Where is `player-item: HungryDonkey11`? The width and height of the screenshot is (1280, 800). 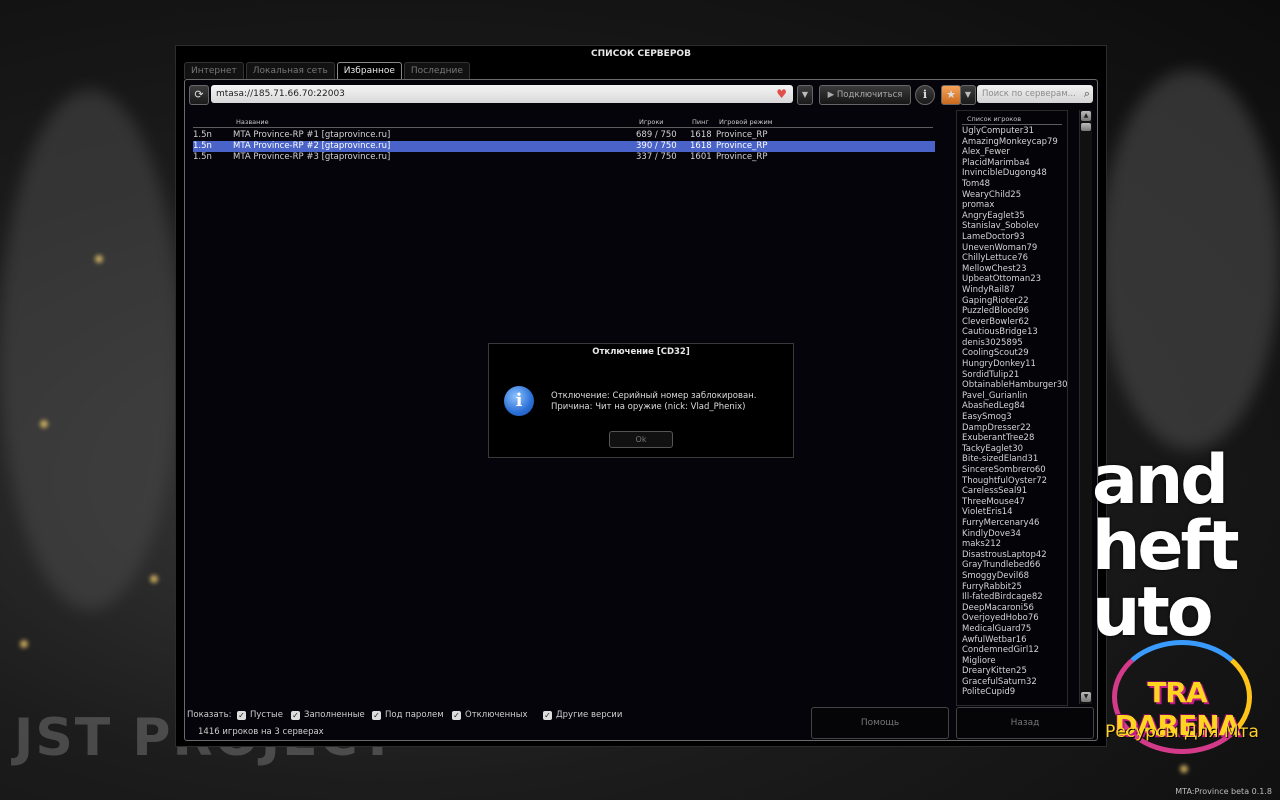
player-item: HungryDonkey11 is located at coordinates (1014, 364).